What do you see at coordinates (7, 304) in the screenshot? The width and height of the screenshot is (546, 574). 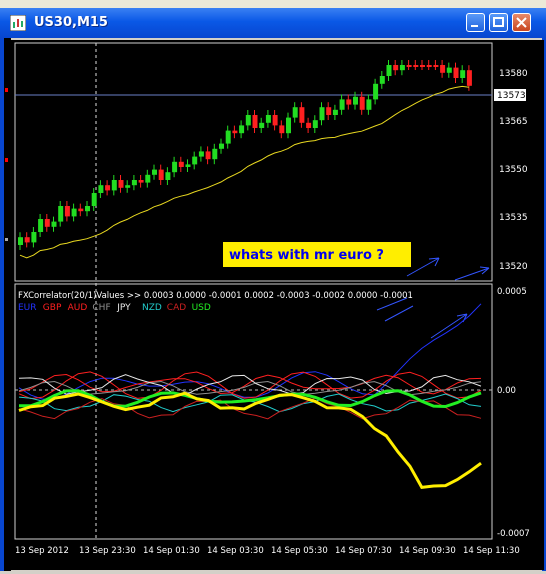 I see `chart-left-gutter` at bounding box center [7, 304].